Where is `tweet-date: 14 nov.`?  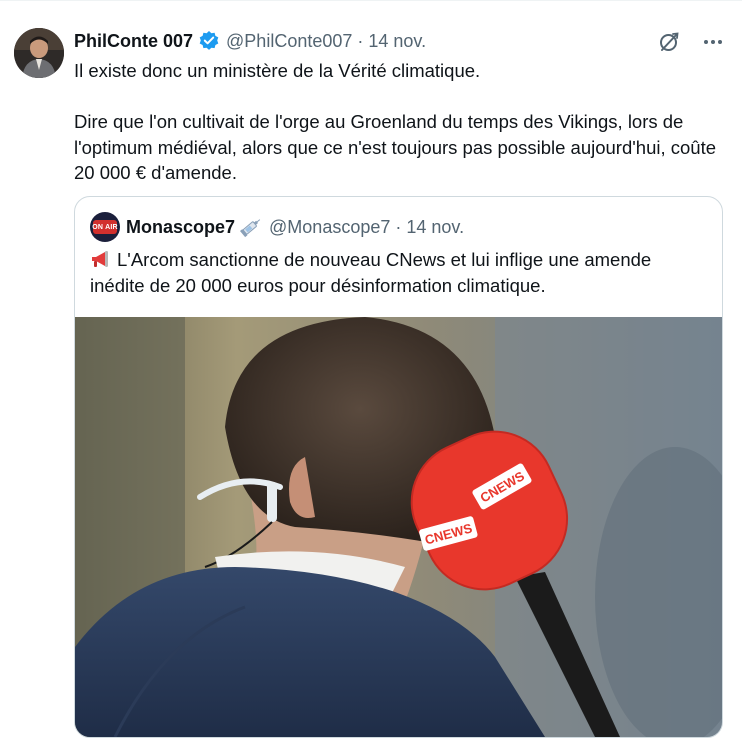
tweet-date: 14 nov. is located at coordinates (397, 41).